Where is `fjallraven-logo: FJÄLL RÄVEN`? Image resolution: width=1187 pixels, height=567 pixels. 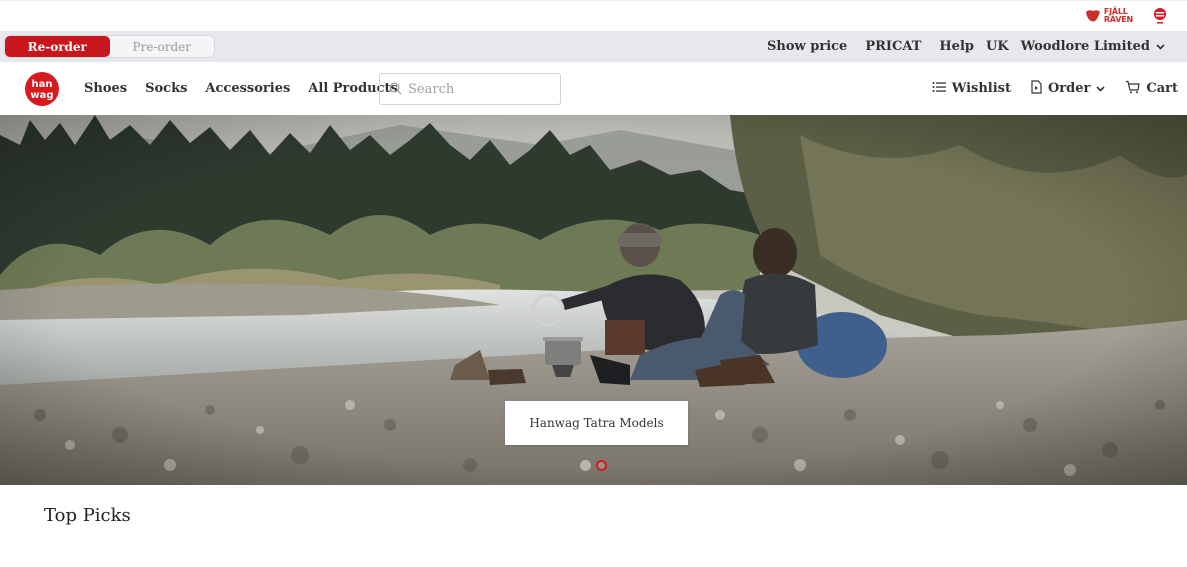
fjallraven-logo: FJÄLL RÄVEN is located at coordinates (1109, 16).